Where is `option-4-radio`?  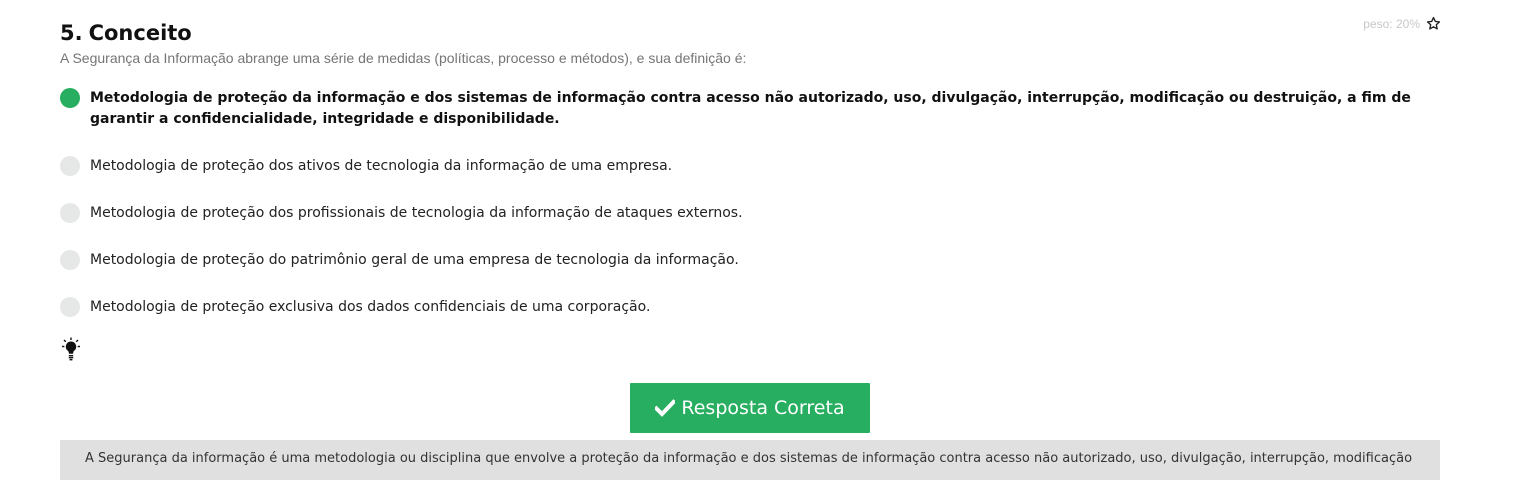
option-4-radio is located at coordinates (70, 260).